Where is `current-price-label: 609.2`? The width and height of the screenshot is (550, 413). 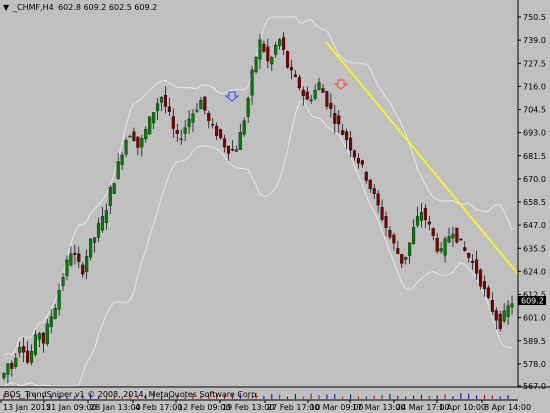 current-price-label: 609.2 is located at coordinates (532, 301).